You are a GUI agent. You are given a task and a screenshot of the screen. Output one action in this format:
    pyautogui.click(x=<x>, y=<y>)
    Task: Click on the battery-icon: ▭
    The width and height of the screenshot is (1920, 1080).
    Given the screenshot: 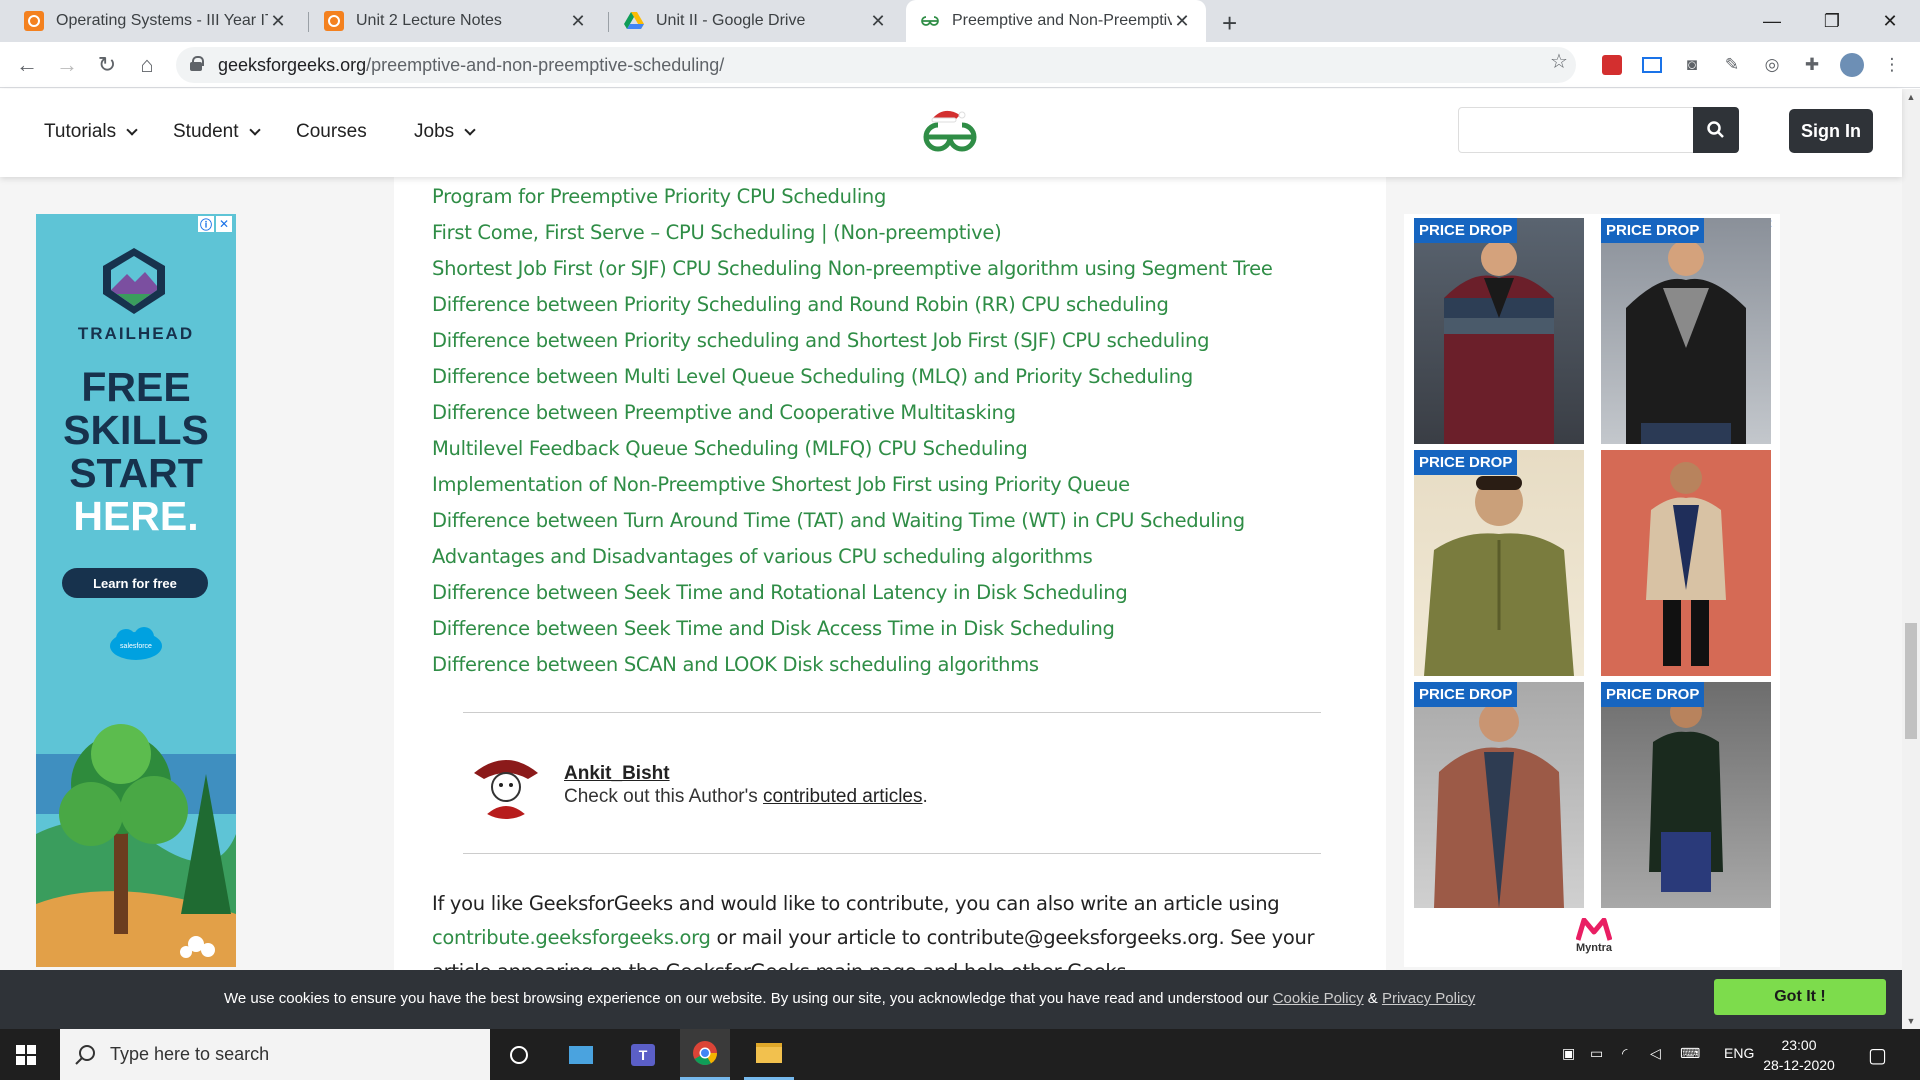 What is the action you would take?
    pyautogui.click(x=1596, y=1053)
    